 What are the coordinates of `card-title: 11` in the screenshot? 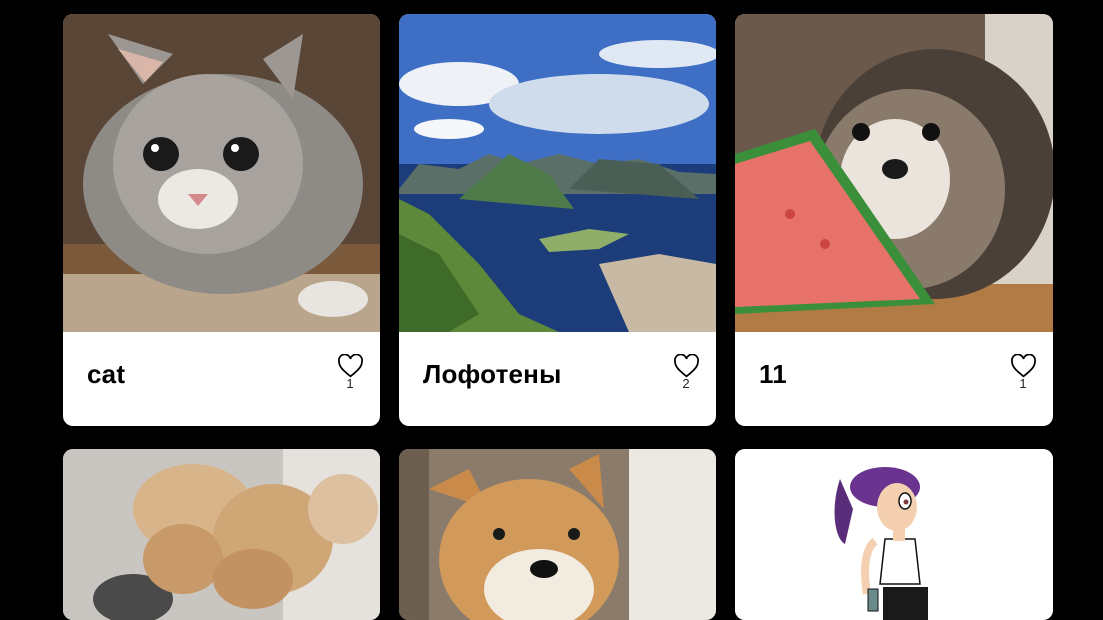 It's located at (773, 374).